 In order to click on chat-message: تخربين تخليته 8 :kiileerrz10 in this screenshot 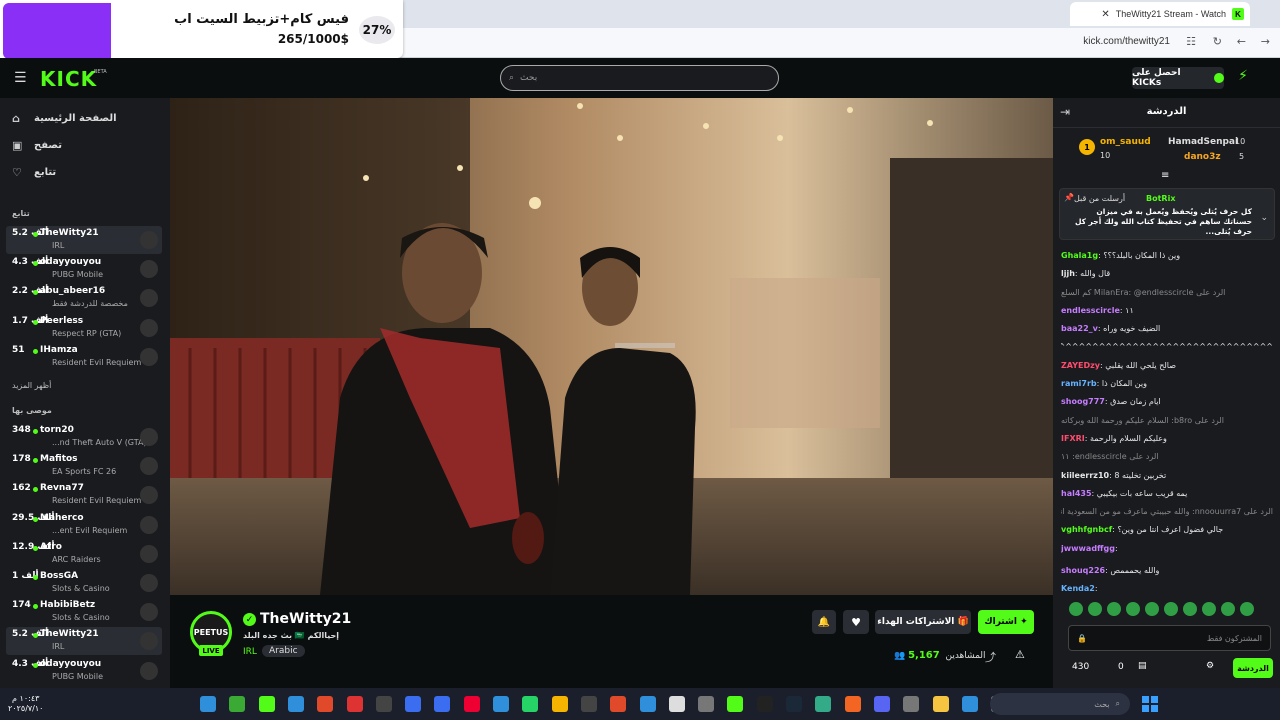, I will do `click(1167, 479)`.